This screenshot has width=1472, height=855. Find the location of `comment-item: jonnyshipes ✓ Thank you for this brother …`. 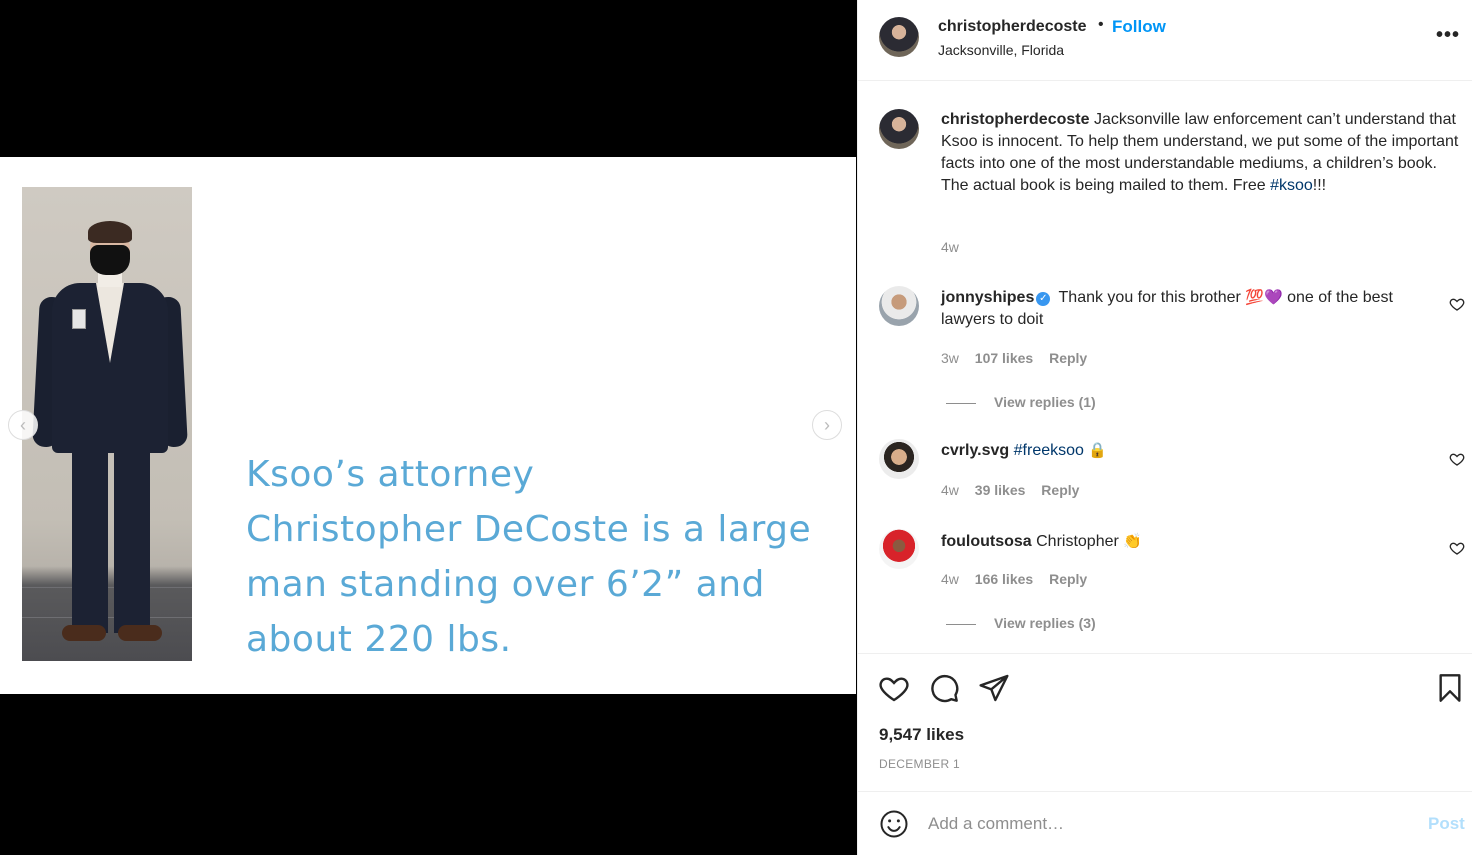

comment-item: jonnyshipes ✓ Thank you for this brother … is located at coordinates (1191, 309).